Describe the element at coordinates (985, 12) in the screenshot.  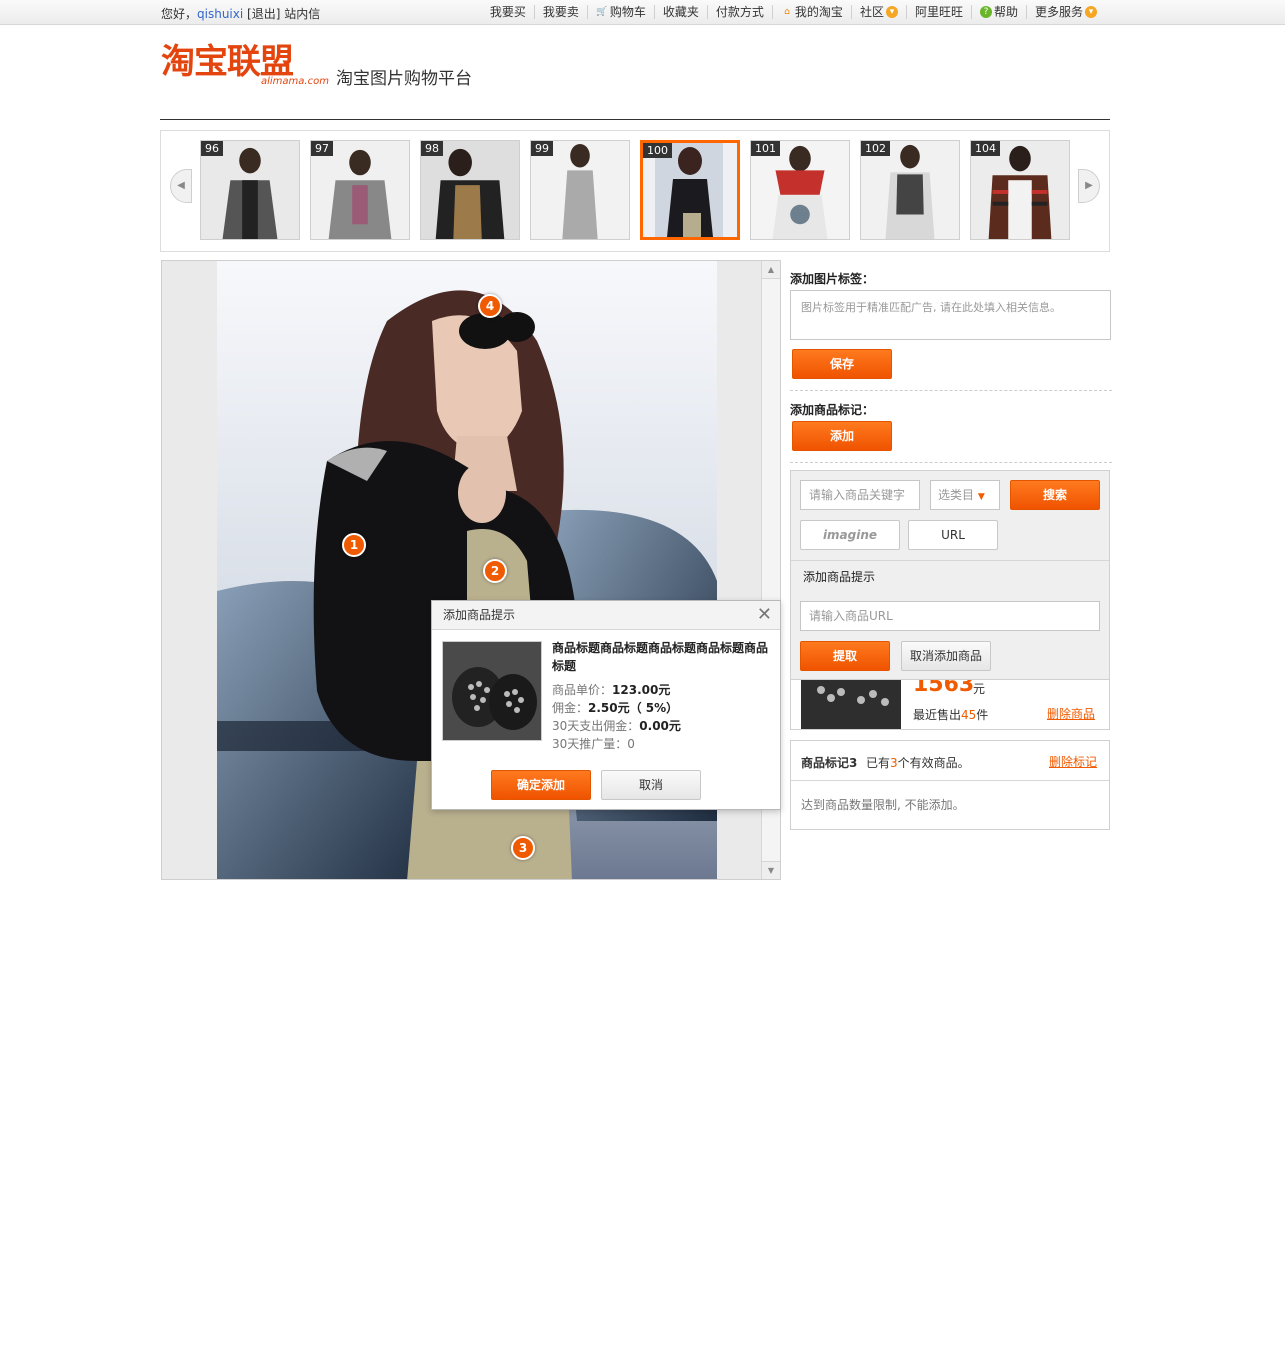
I see `help-icon: ?` at that location.